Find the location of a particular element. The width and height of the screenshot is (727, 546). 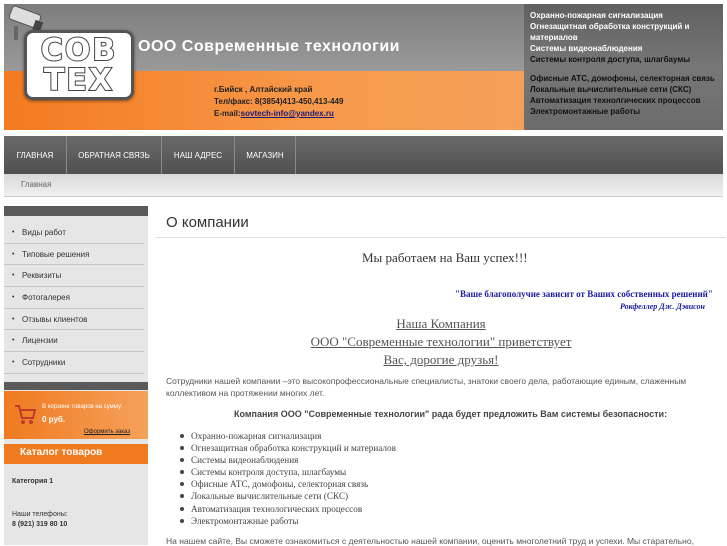

header-service: Охранно-пожарная сигнализация is located at coordinates (596, 15).